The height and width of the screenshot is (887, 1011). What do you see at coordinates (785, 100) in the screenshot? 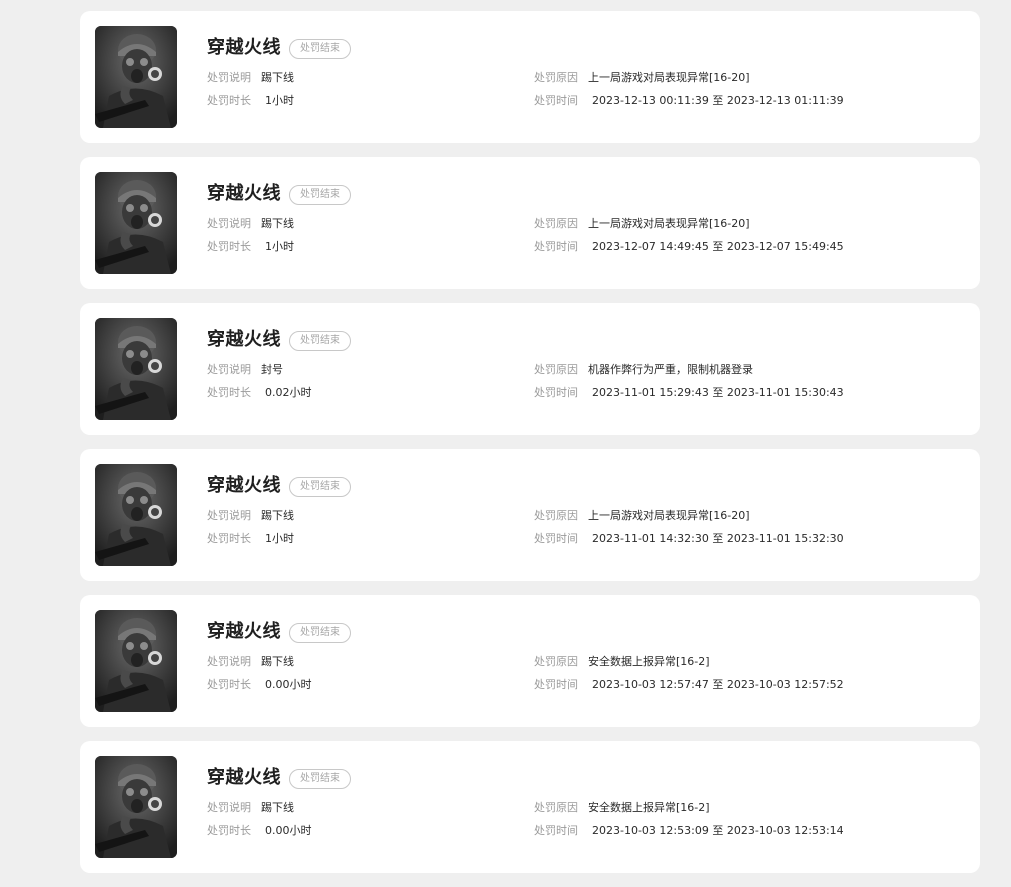
I see `time-end: 2023-12-13 01:11:39` at bounding box center [785, 100].